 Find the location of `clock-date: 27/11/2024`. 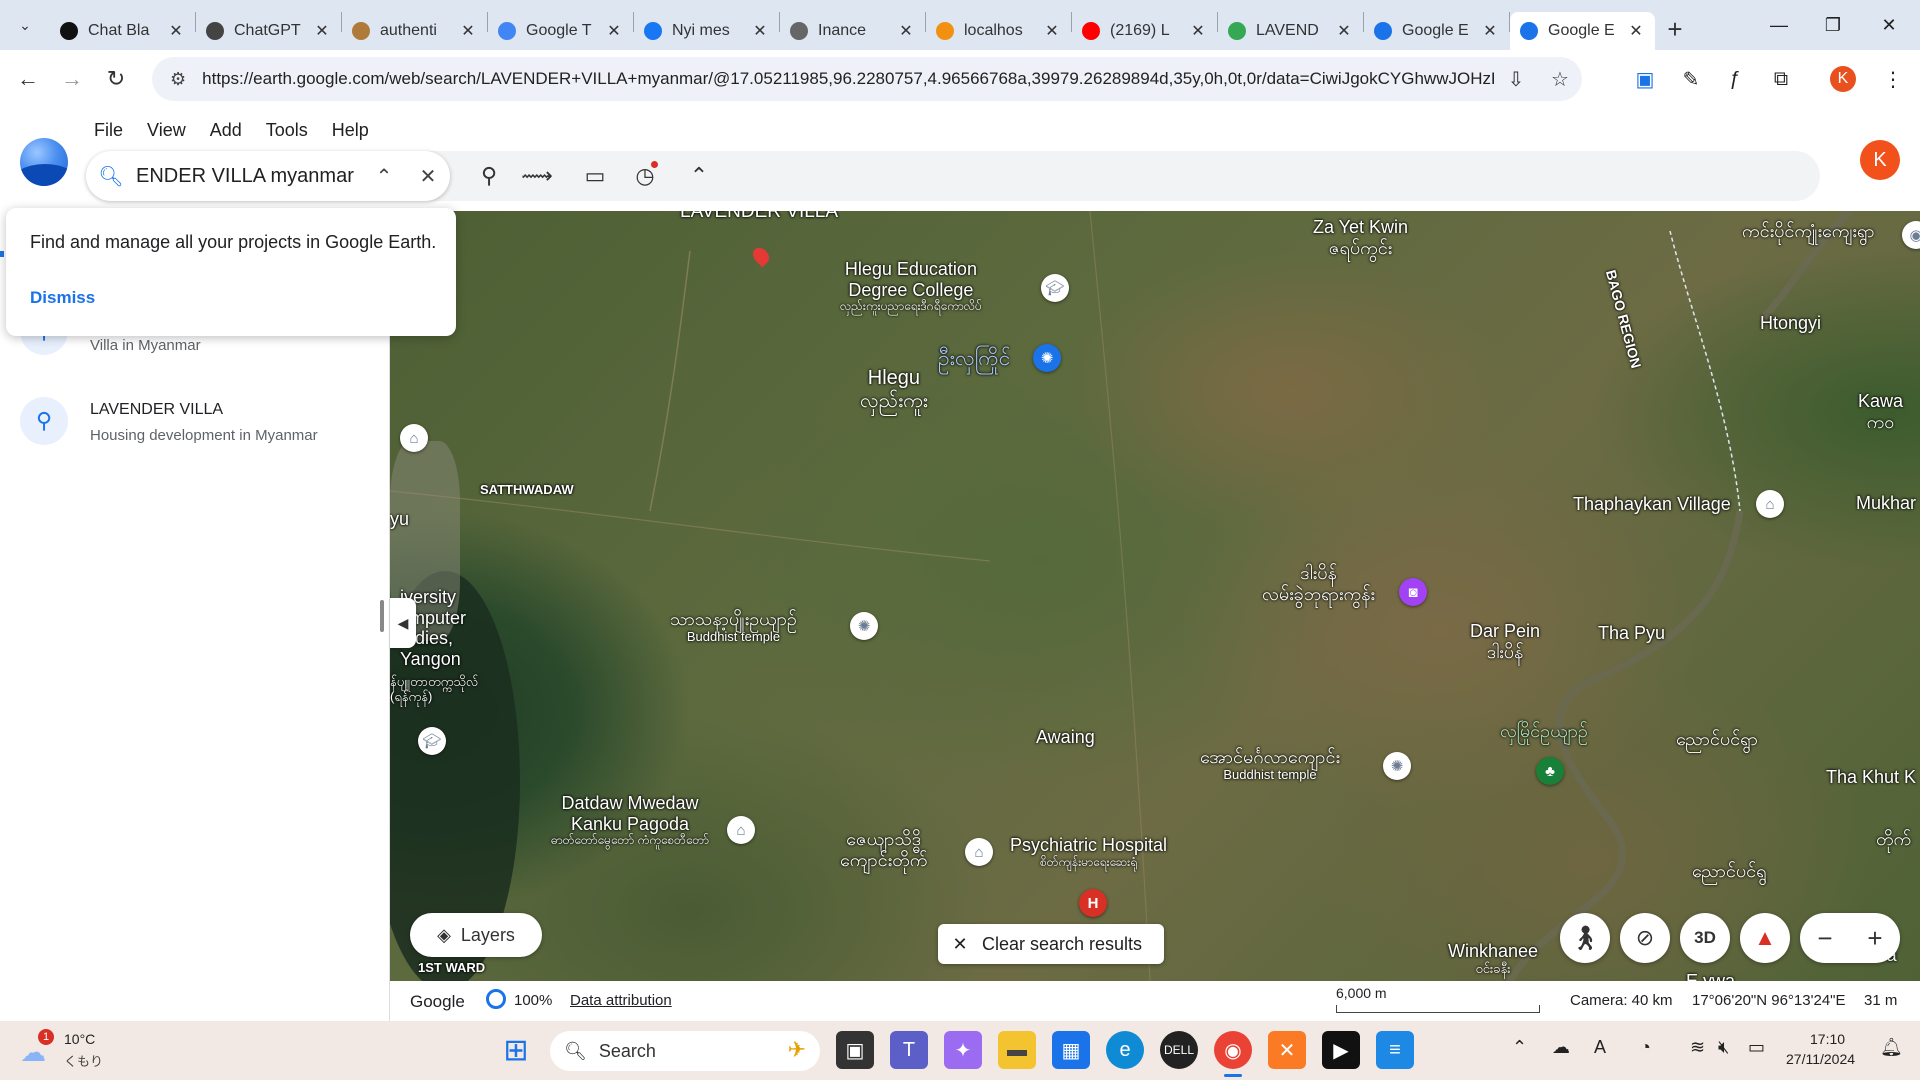

clock-date: 27/11/2024 is located at coordinates (1820, 1059).